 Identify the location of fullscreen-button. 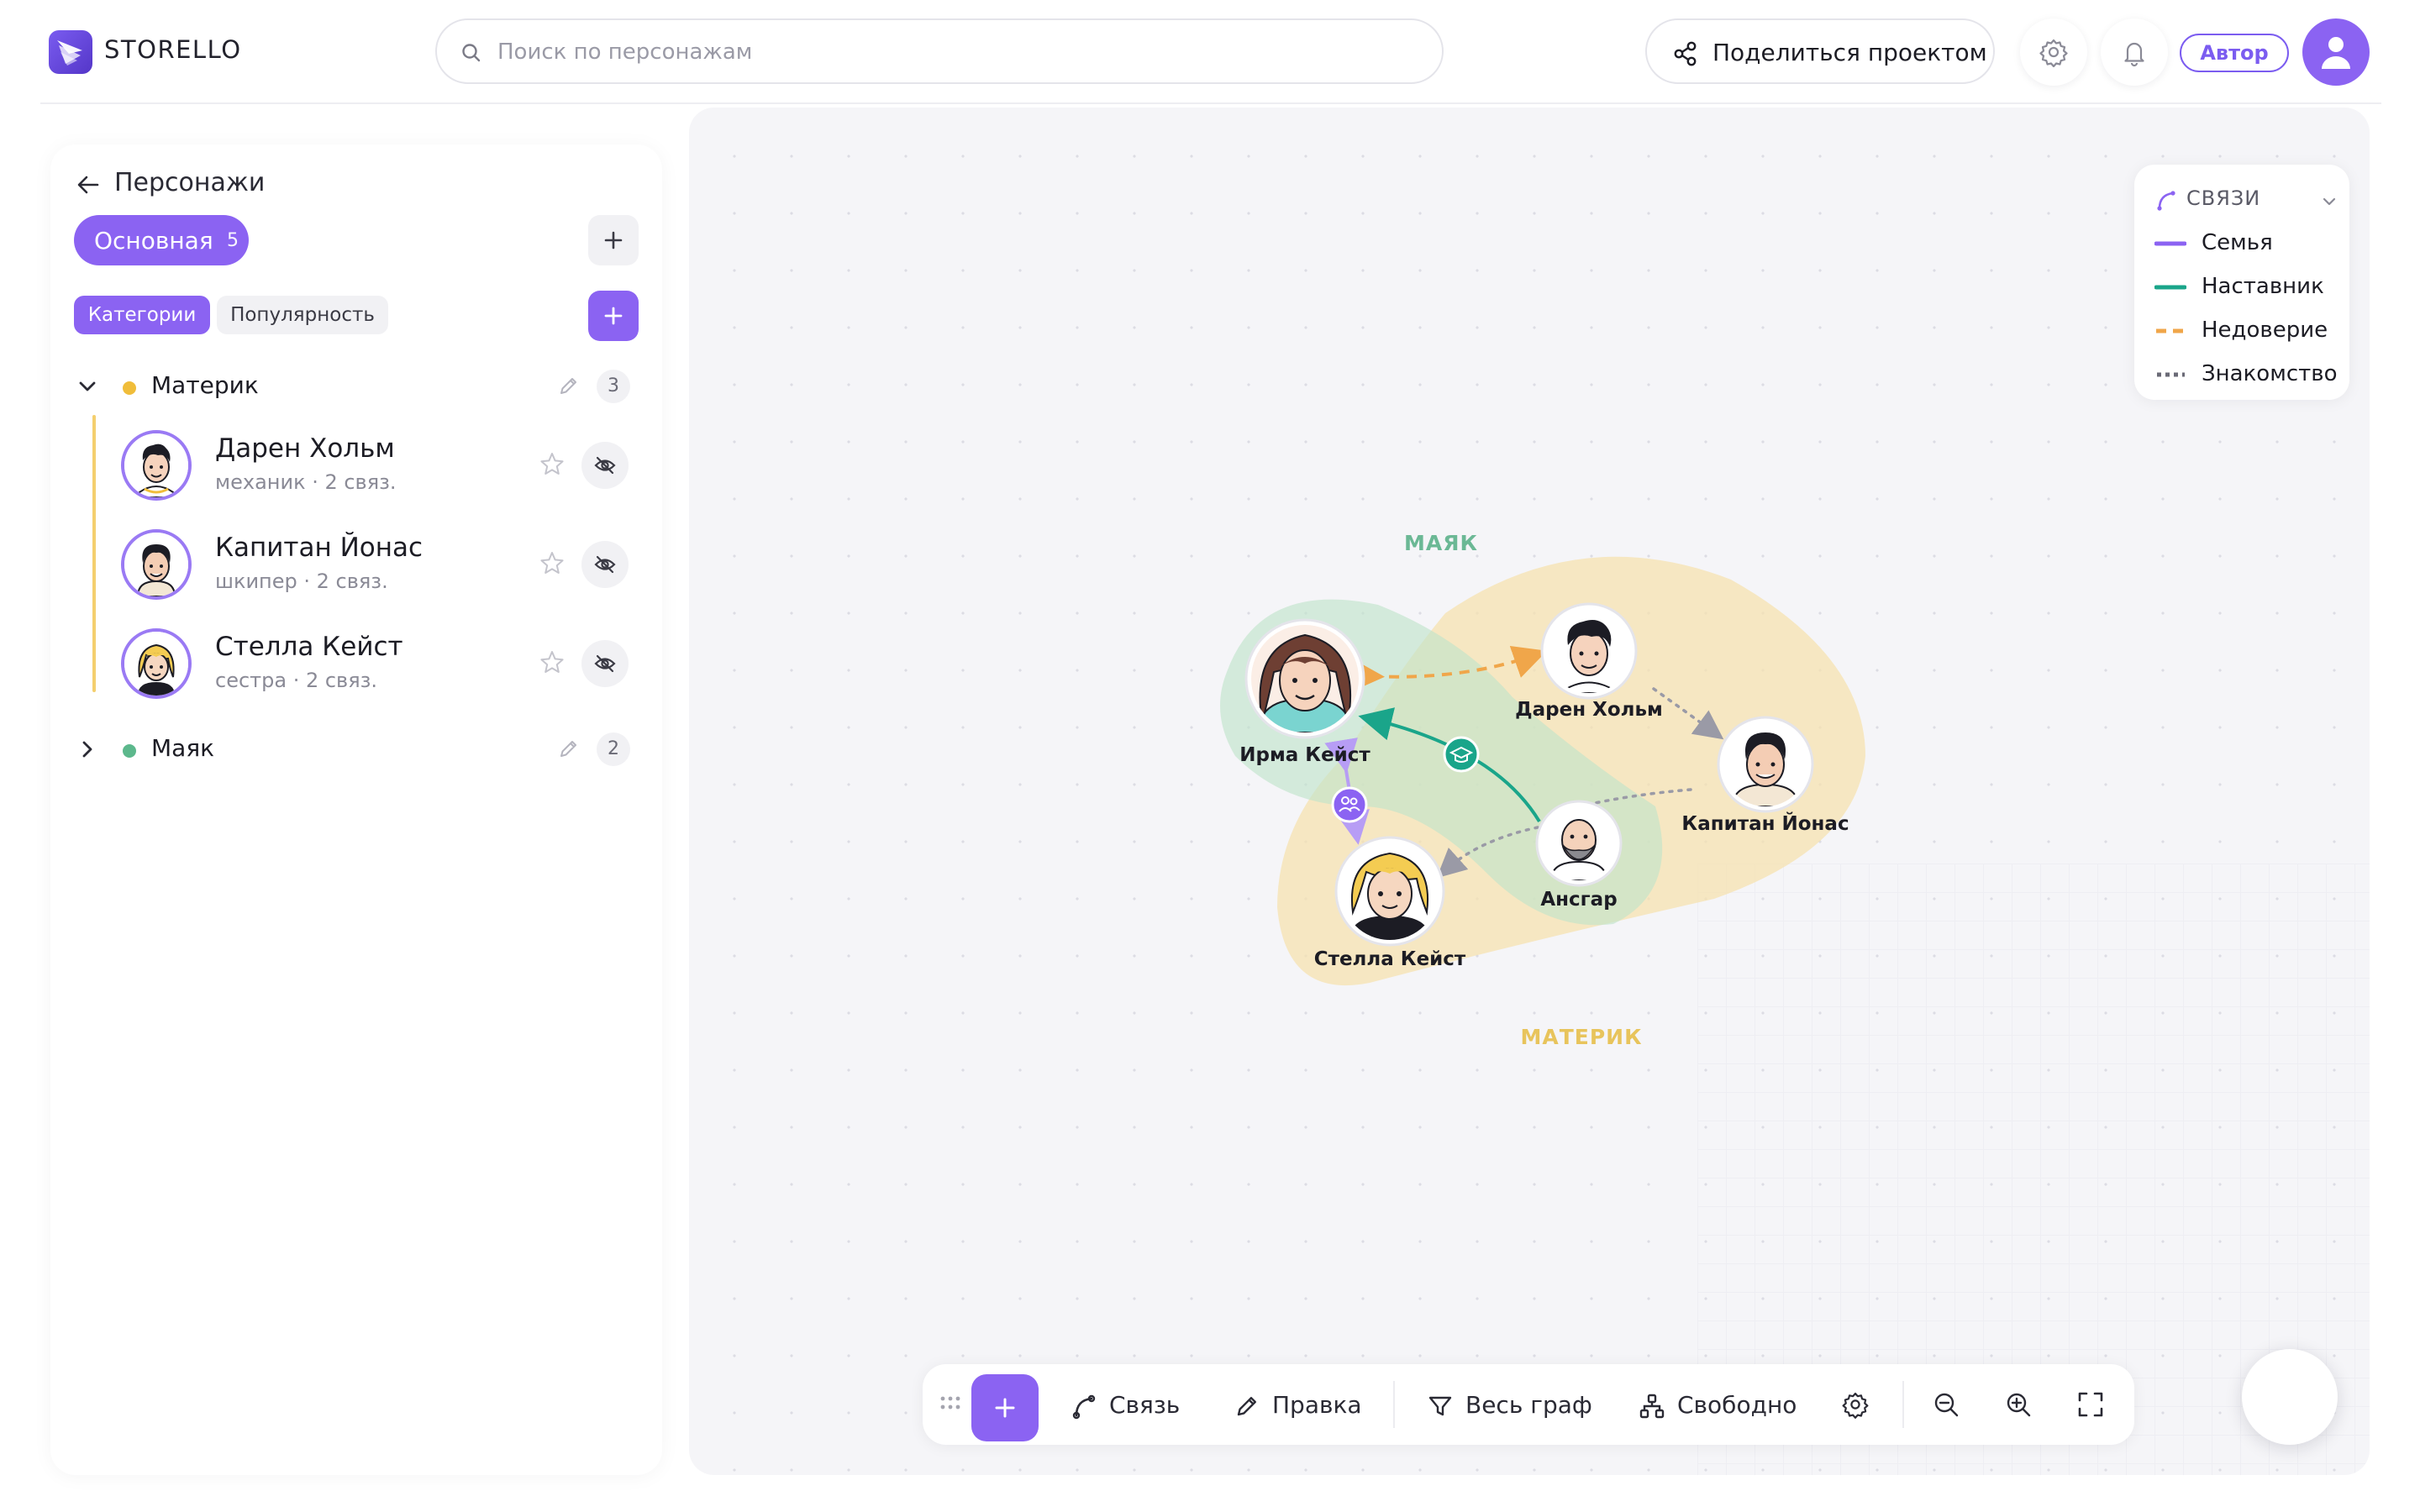
(2090, 1404).